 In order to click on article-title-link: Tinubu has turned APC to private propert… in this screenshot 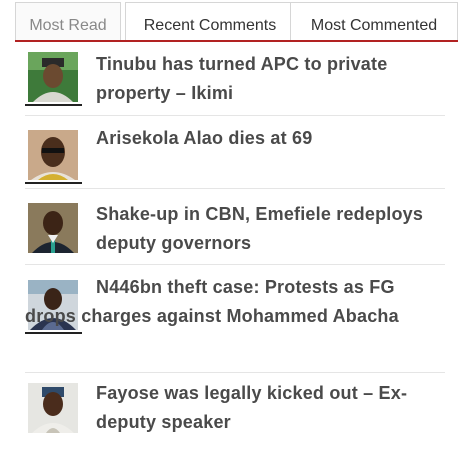, I will do `click(268, 79)`.